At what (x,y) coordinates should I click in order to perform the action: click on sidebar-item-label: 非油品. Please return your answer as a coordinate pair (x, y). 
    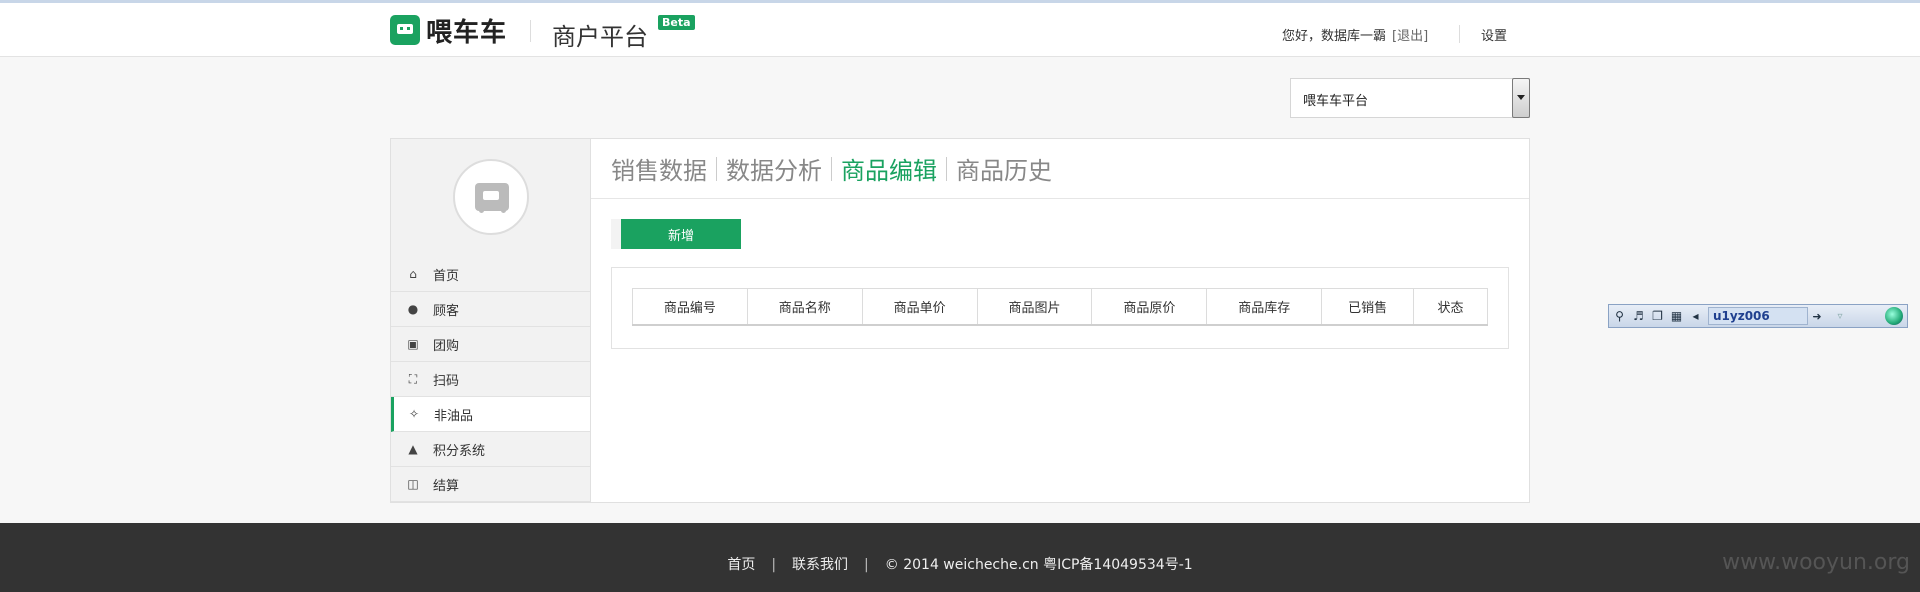
    Looking at the image, I should click on (454, 416).